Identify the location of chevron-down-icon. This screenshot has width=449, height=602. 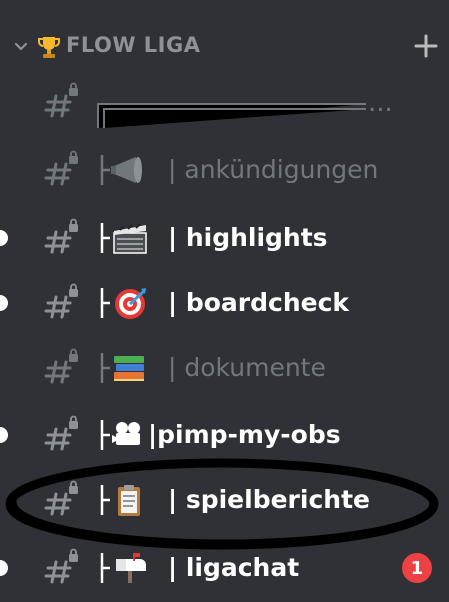
(21, 46).